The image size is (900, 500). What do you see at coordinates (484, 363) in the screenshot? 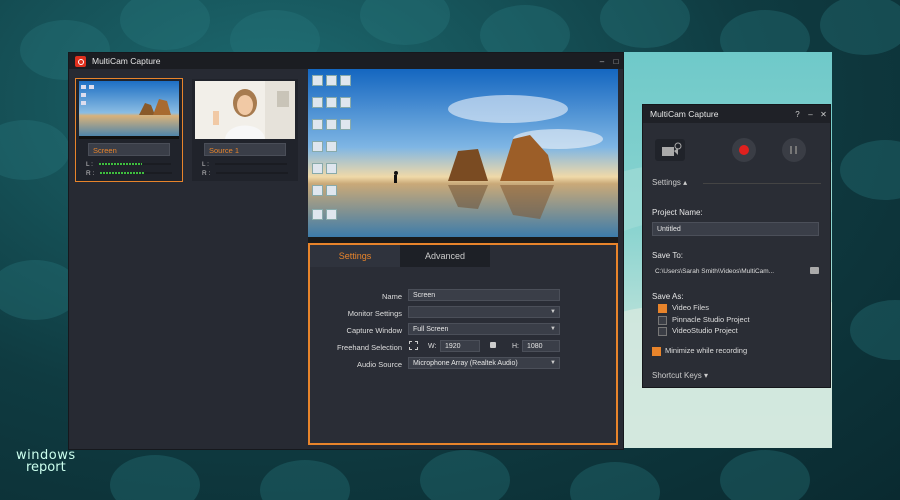
I see `audio-source-dropdown: Microphone Array (Realtek Audio) ▼` at bounding box center [484, 363].